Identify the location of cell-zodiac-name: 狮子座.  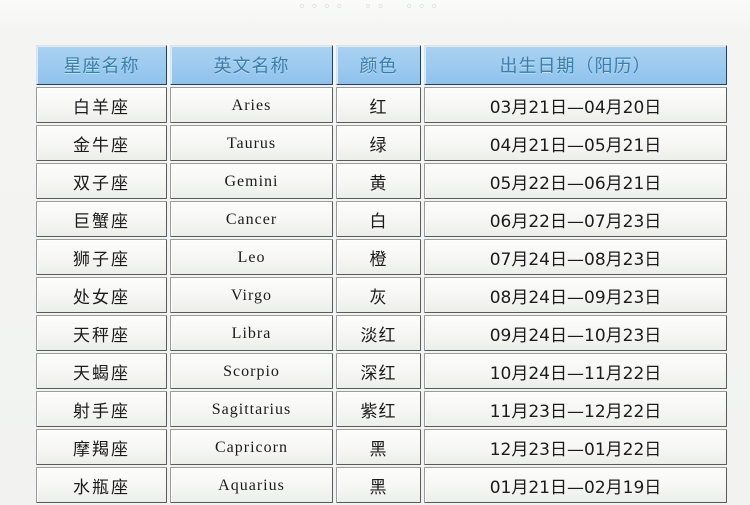
(101, 257).